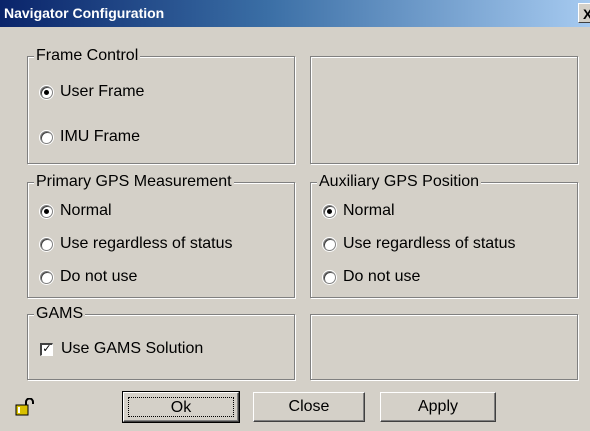 The image size is (590, 431). I want to click on radio-primary-regardless: Use regardless of status, so click(136, 244).